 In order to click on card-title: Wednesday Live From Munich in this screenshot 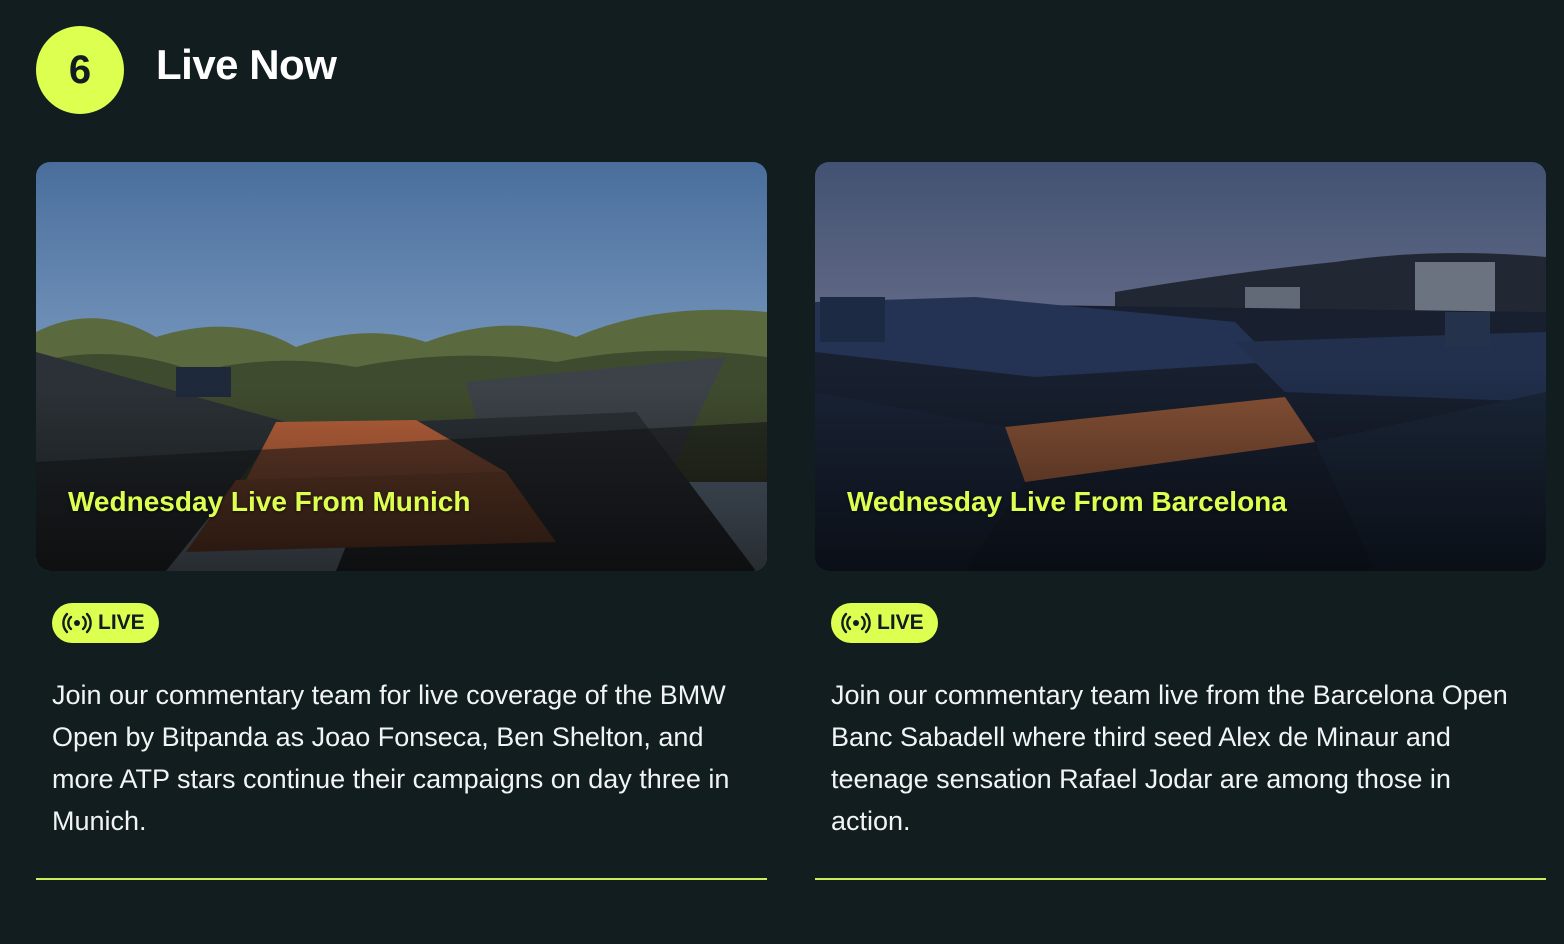, I will do `click(269, 502)`.